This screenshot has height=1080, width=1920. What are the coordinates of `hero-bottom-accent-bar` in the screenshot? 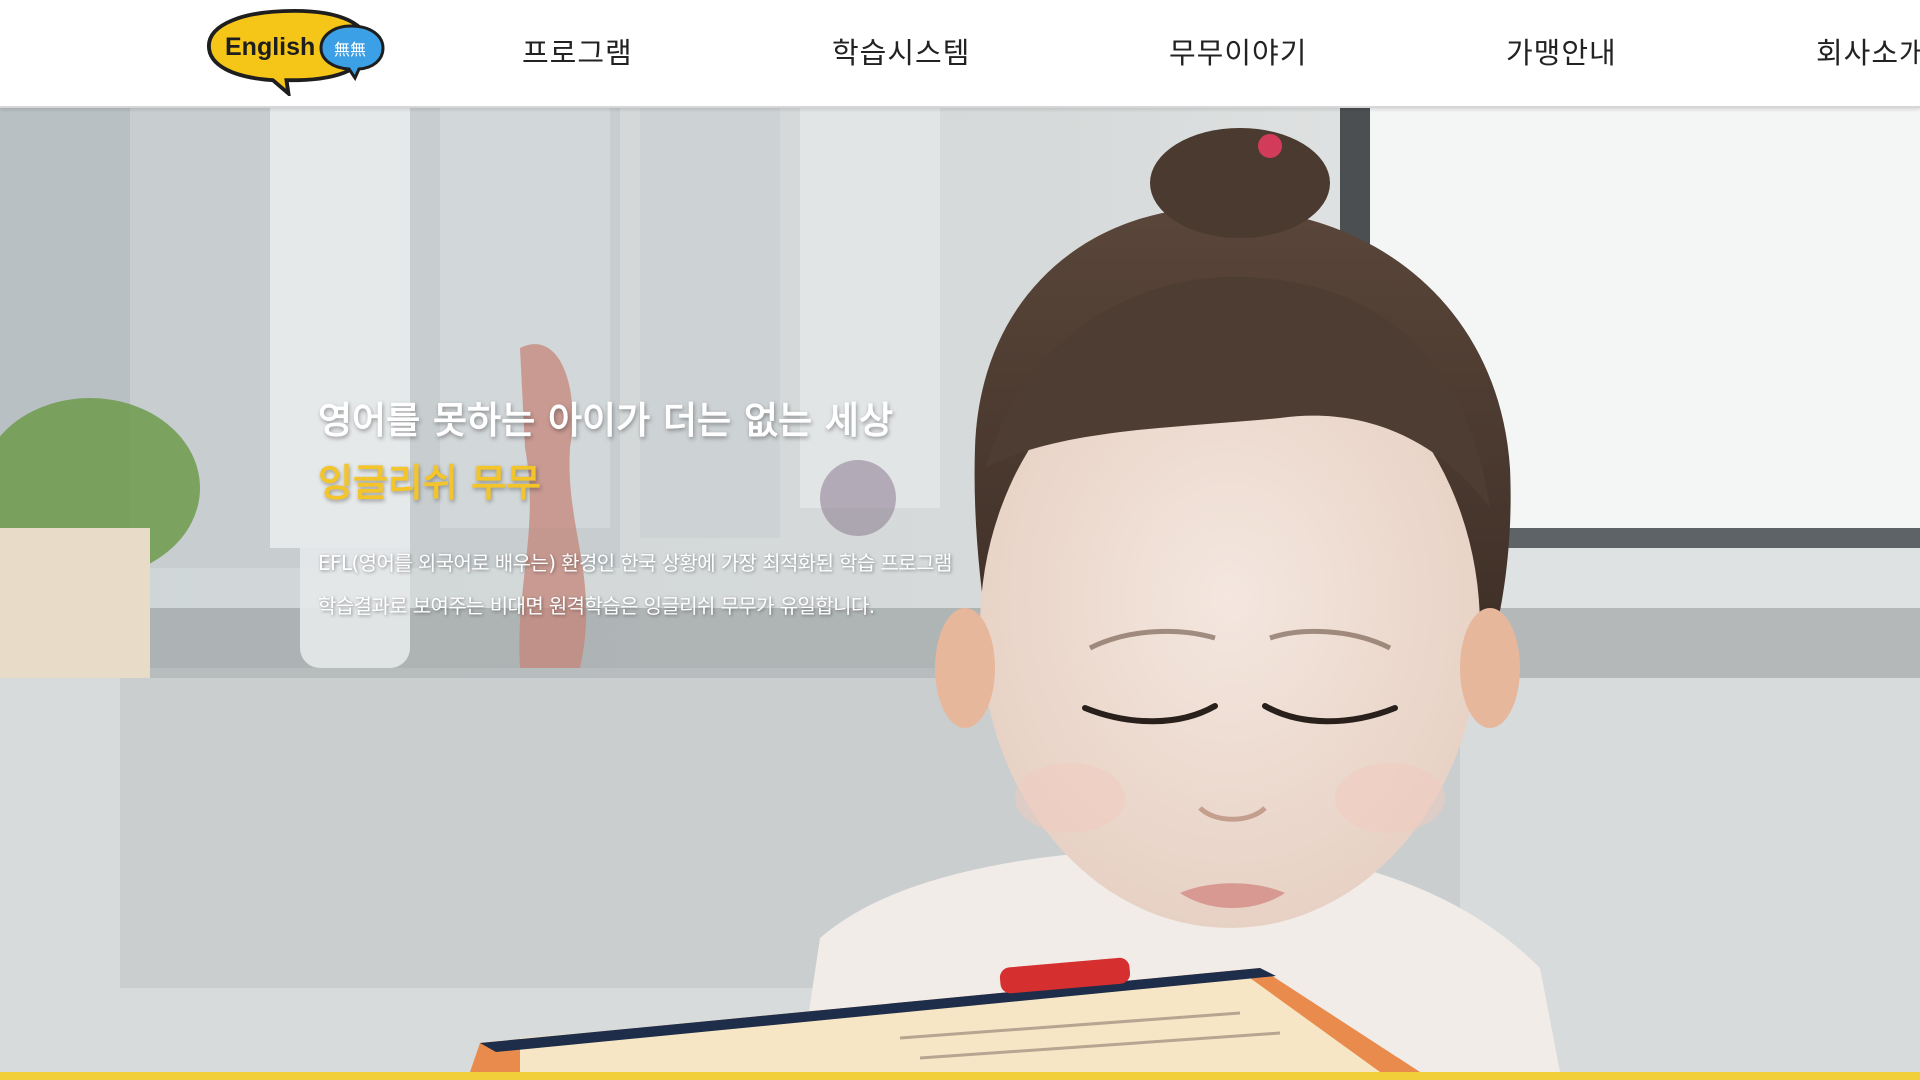 It's located at (960, 1076).